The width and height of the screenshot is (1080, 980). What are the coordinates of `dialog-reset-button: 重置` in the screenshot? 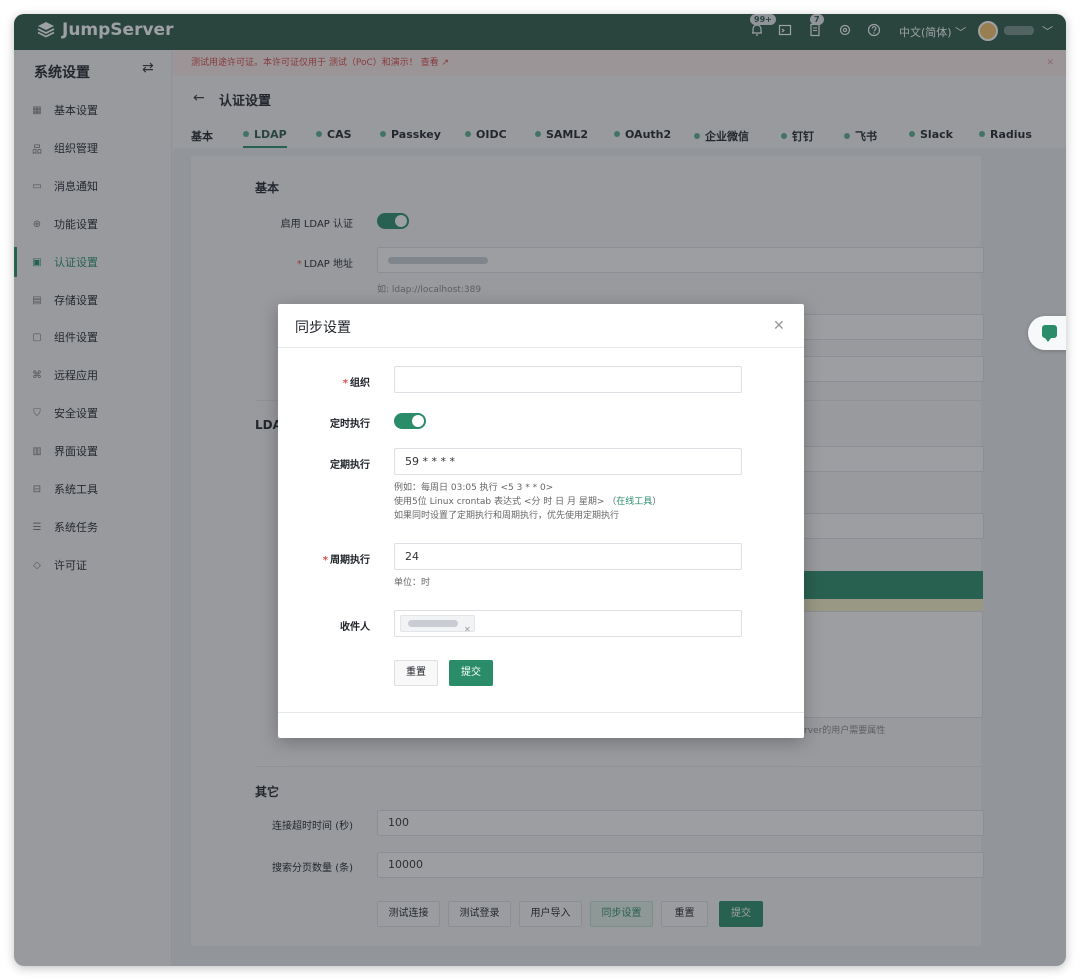 It's located at (416, 673).